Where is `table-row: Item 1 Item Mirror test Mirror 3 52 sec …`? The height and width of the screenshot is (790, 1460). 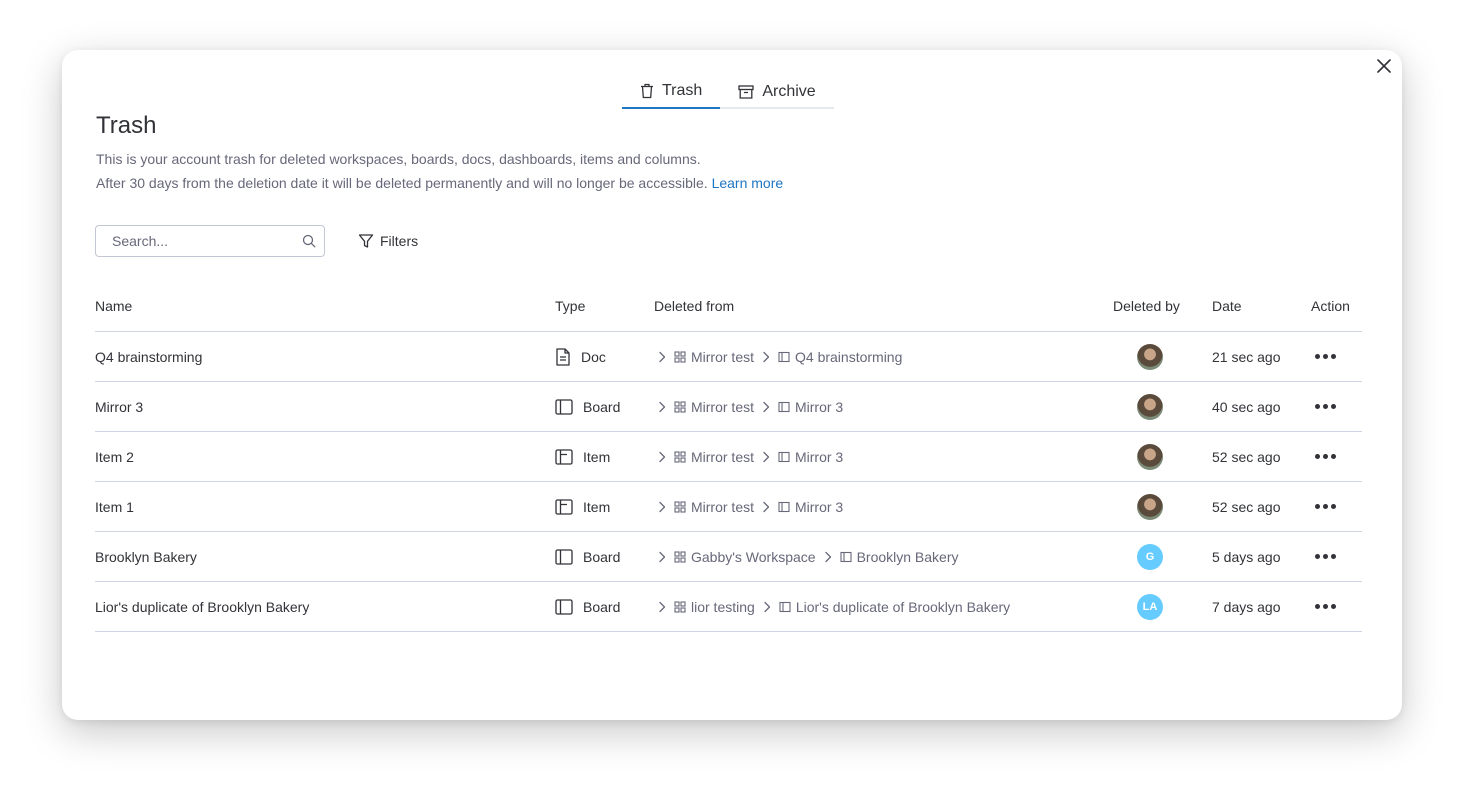
table-row: Item 1 Item Mirror test Mirror 3 52 sec … is located at coordinates (728, 507).